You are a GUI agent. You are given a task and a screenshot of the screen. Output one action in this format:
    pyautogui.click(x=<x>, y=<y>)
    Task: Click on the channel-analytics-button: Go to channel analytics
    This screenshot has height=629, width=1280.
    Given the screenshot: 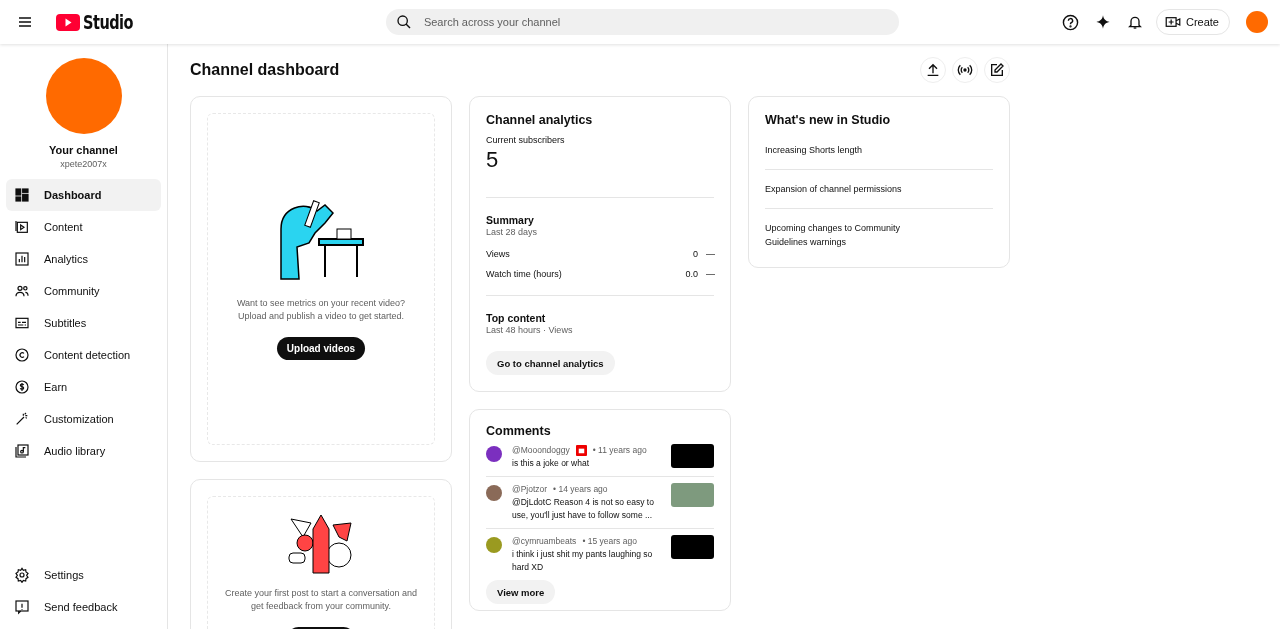 What is the action you would take?
    pyautogui.click(x=550, y=363)
    